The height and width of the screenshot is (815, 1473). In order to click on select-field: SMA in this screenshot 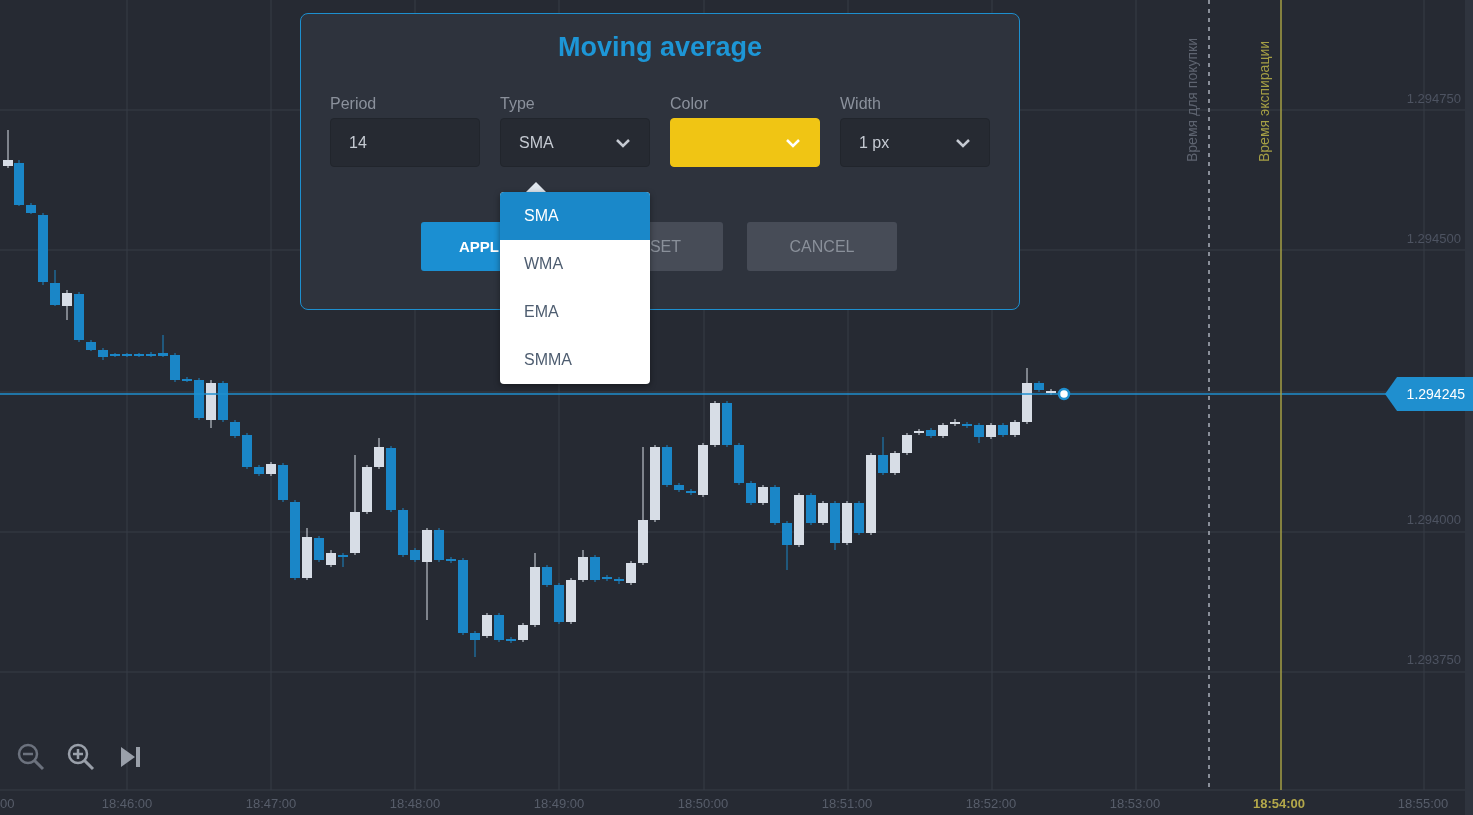, I will do `click(575, 142)`.